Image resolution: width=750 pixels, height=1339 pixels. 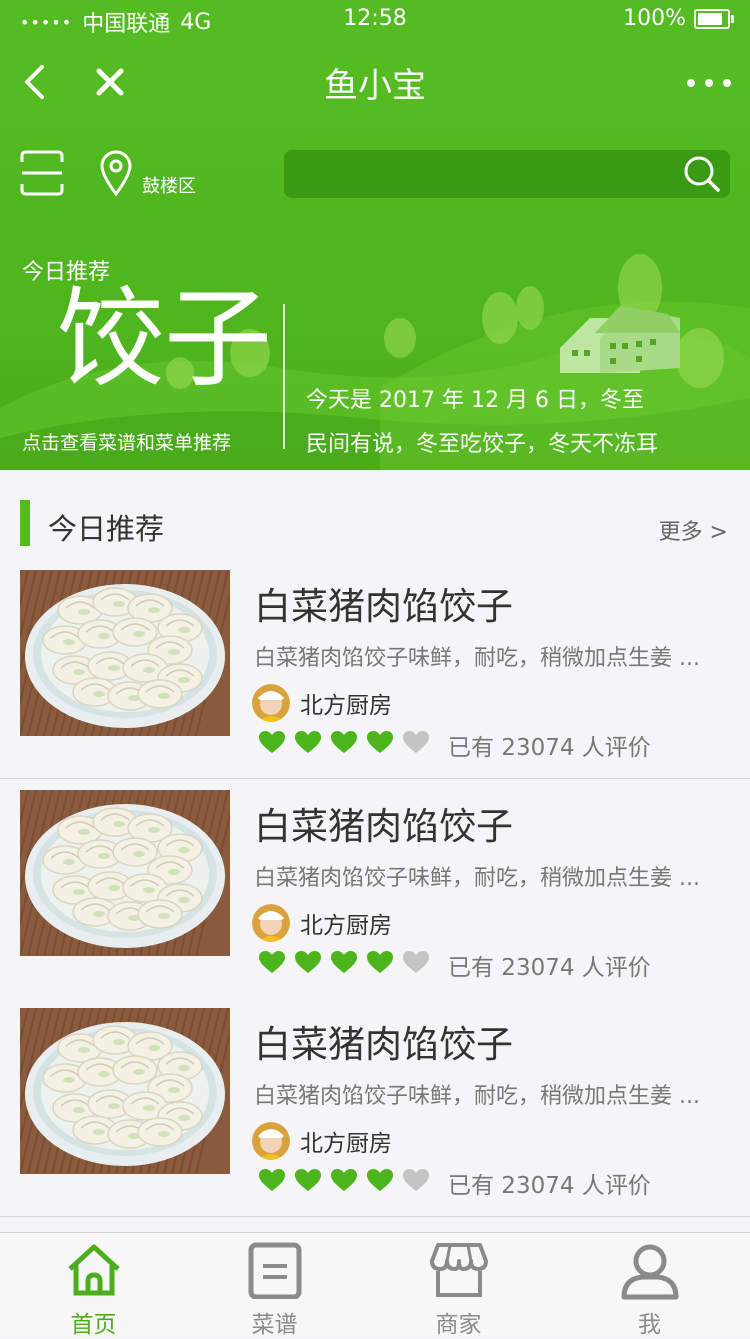 I want to click on user-icon, so click(x=649, y=1272).